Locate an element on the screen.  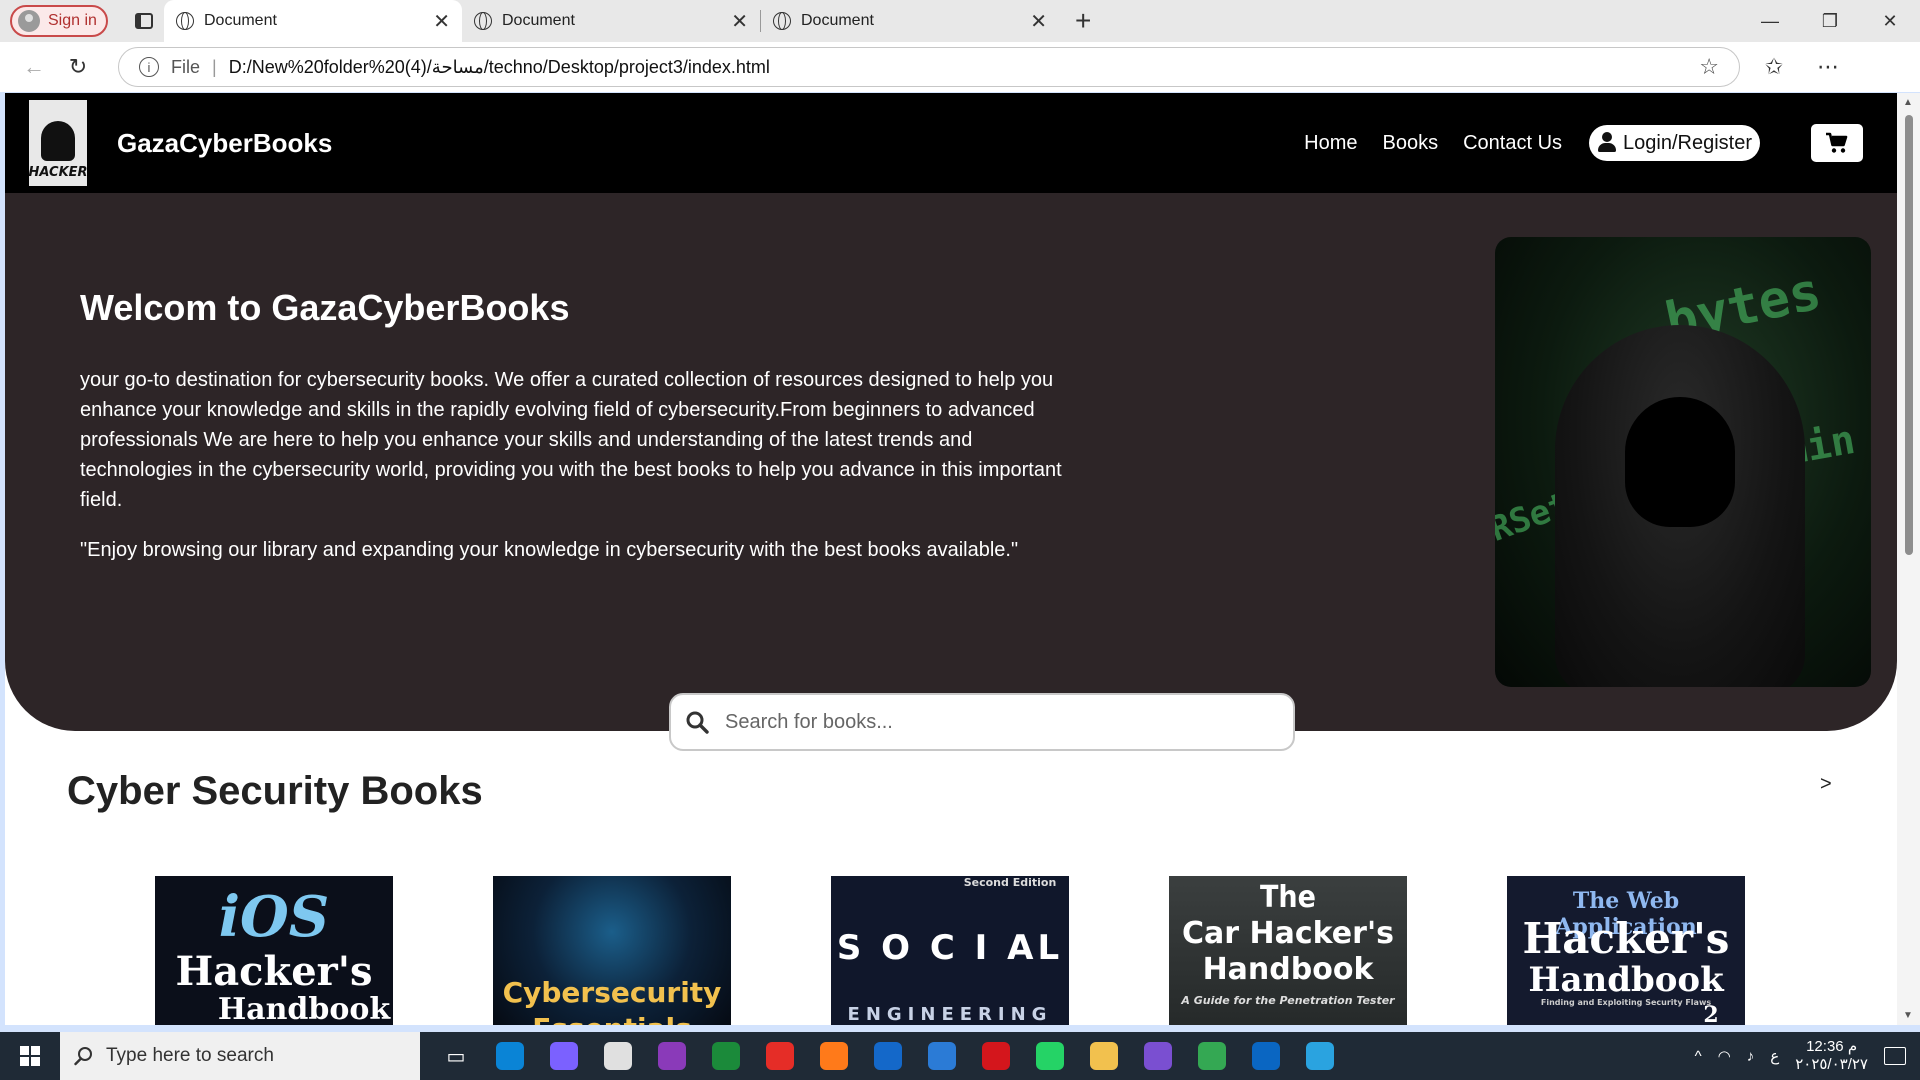
more-icon: ⋯ is located at coordinates (1828, 67).